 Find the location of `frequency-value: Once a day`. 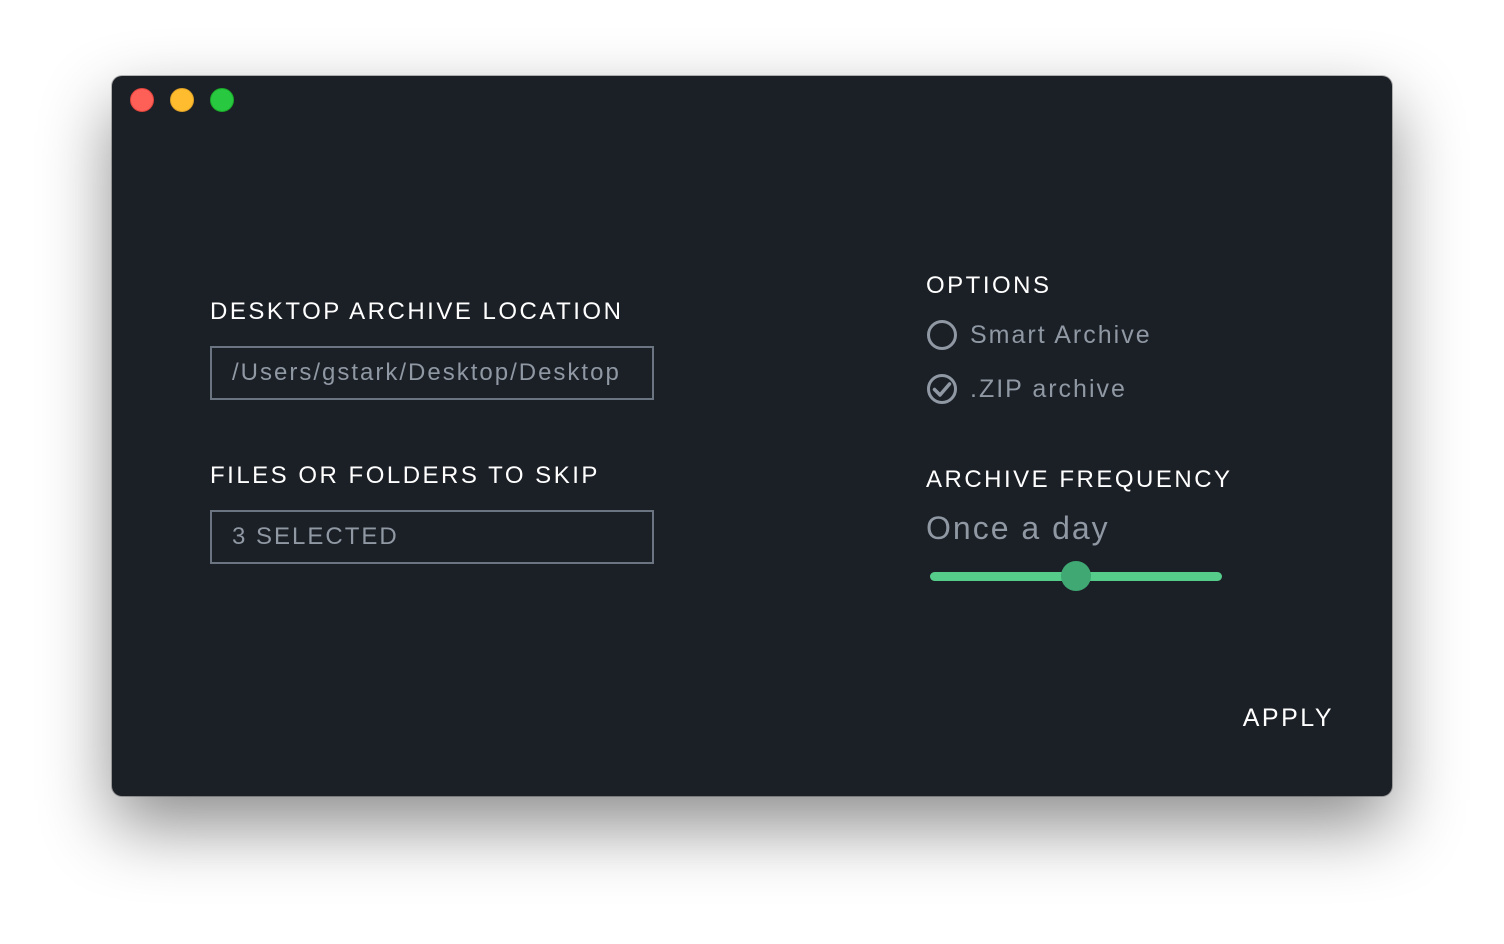

frequency-value: Once a day is located at coordinates (1018, 528).